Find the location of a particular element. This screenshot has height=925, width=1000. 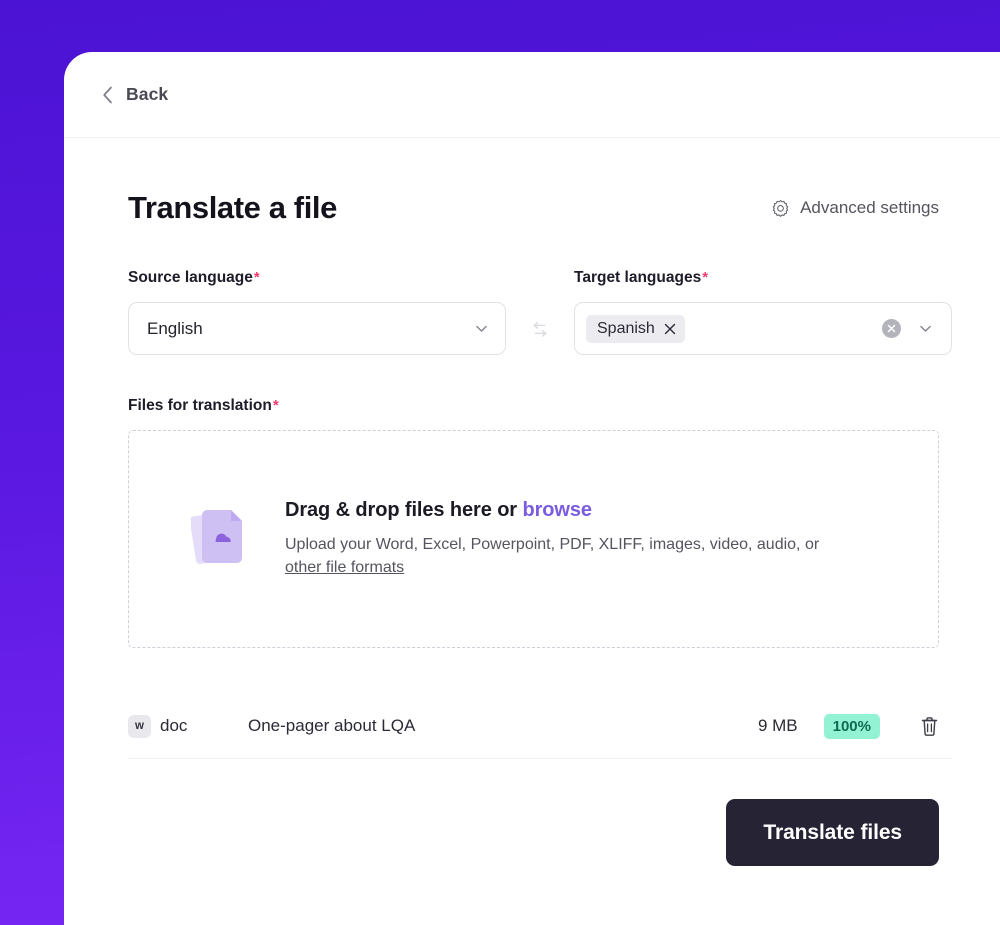

target-languages-select: Spanish is located at coordinates (763, 328).